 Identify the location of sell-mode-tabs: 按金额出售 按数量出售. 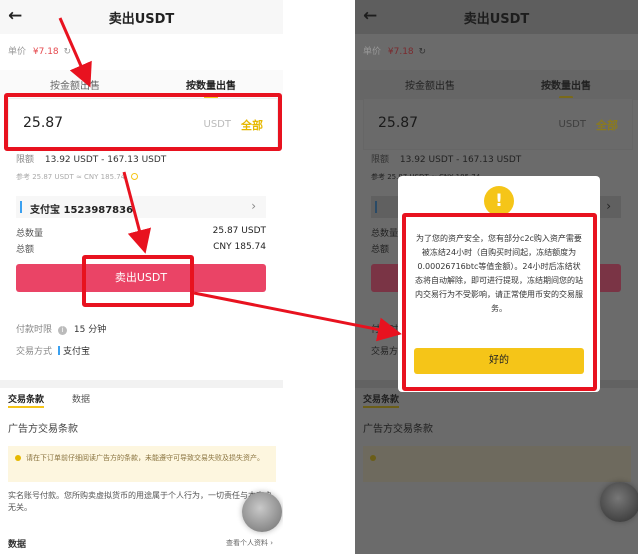
(496, 85).